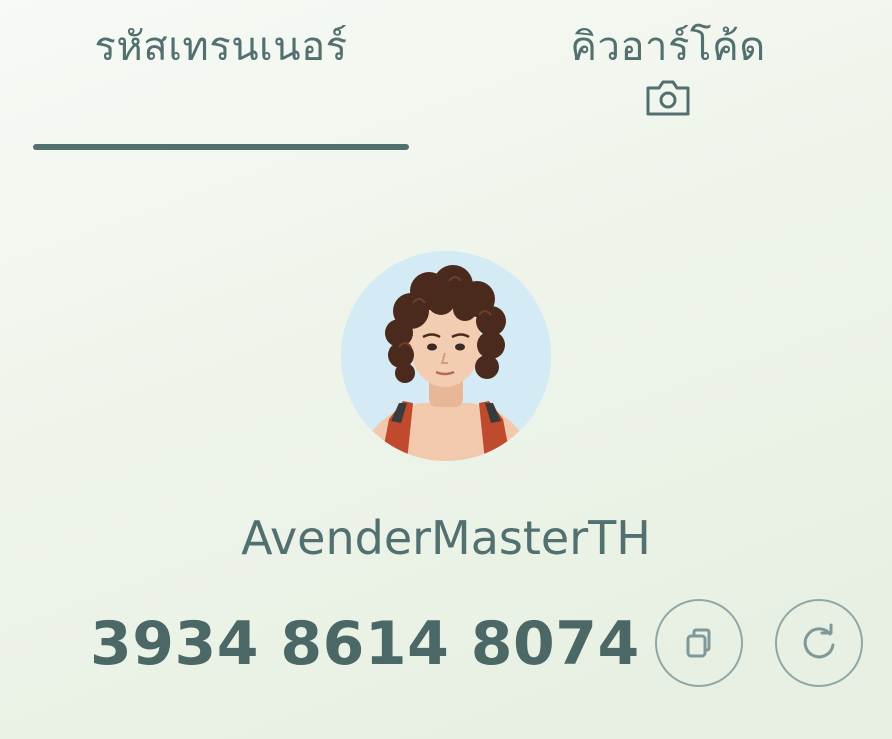 The height and width of the screenshot is (739, 892). I want to click on refresh-code-button, so click(819, 643).